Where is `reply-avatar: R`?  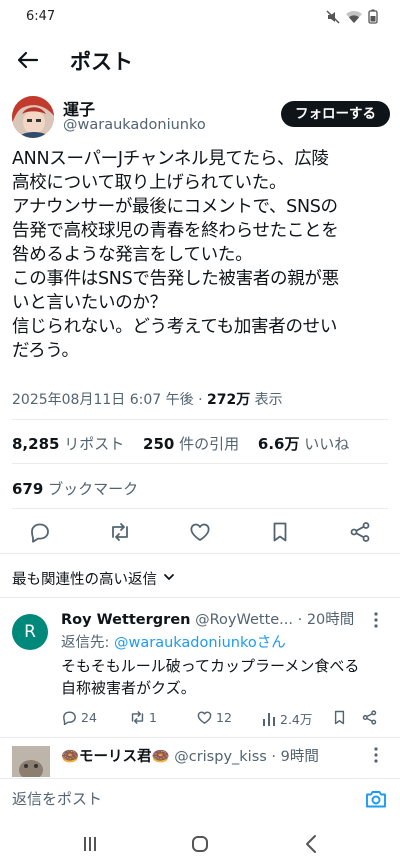 reply-avatar: R is located at coordinates (30, 632).